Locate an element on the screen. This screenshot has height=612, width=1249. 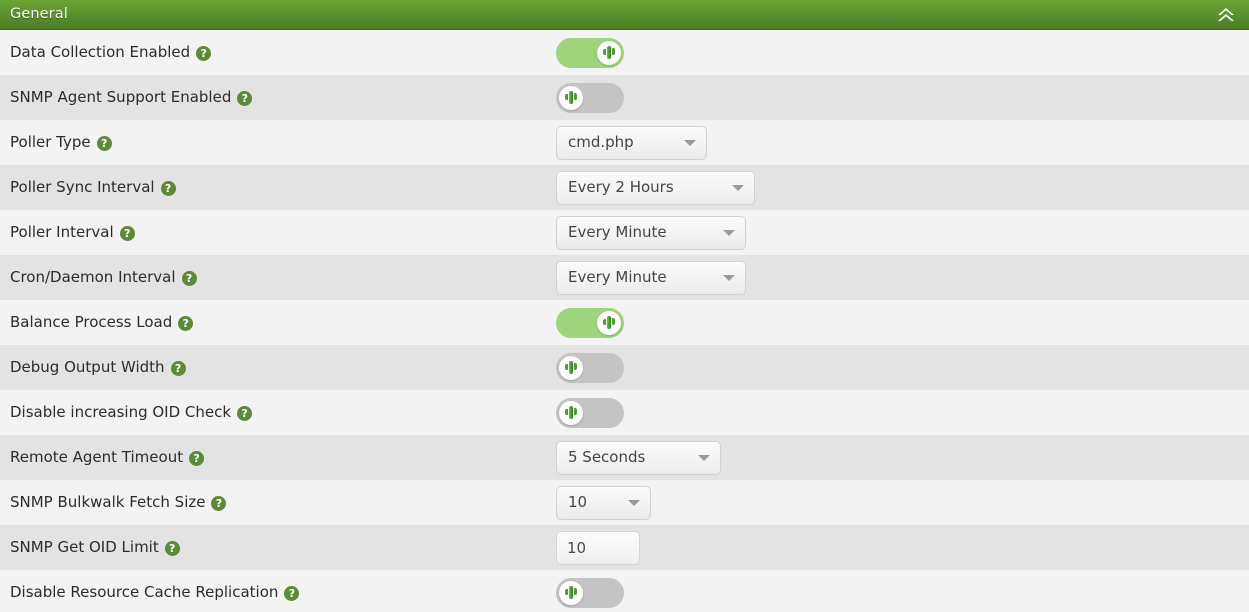
setting-label-snmp-agent-support-enabled: SNMP Agent Support Enabled? is located at coordinates (278, 97).